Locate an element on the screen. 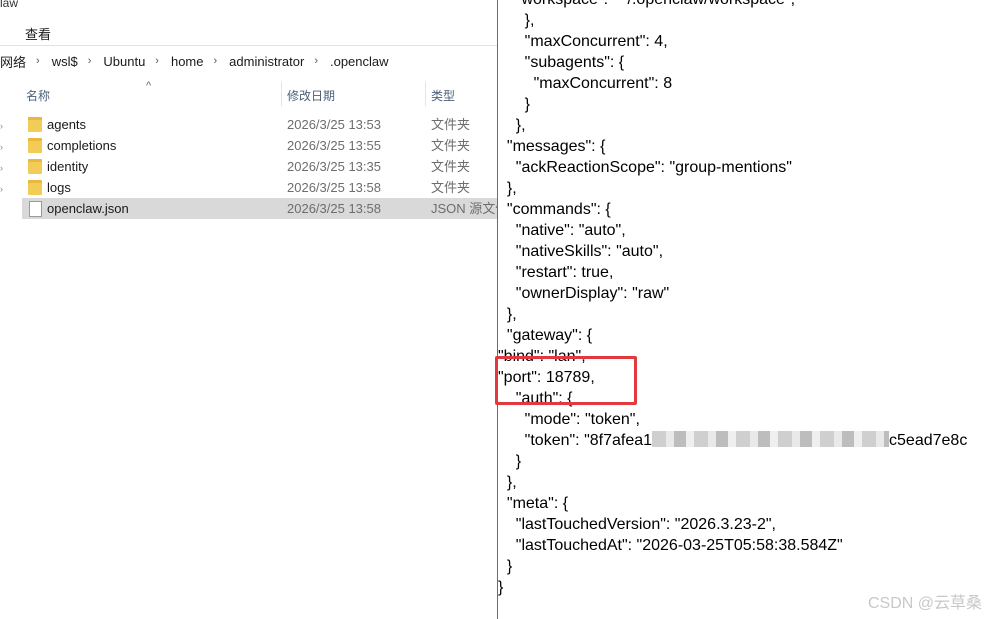 This screenshot has height=619, width=986. file-name: identity is located at coordinates (68, 166).